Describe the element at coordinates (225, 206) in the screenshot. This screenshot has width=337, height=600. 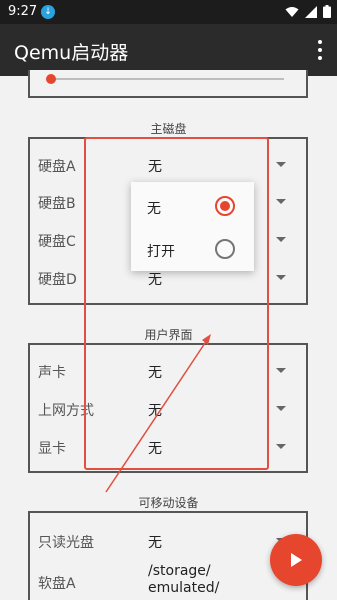
I see `radio-selected-icon` at that location.